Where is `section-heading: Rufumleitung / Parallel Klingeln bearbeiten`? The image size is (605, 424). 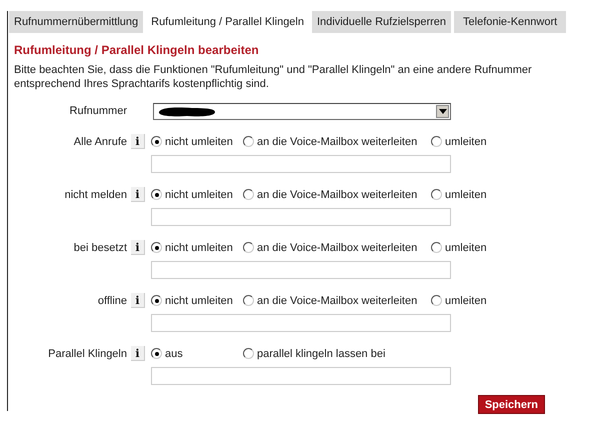
section-heading: Rufumleitung / Parallel Klingeln bearbeiten is located at coordinates (137, 50).